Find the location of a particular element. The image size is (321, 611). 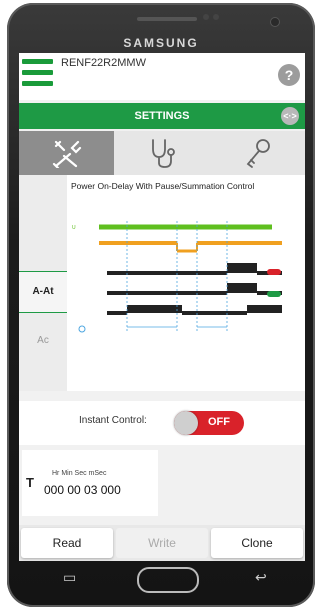

tab-diagnostics is located at coordinates (161, 153).